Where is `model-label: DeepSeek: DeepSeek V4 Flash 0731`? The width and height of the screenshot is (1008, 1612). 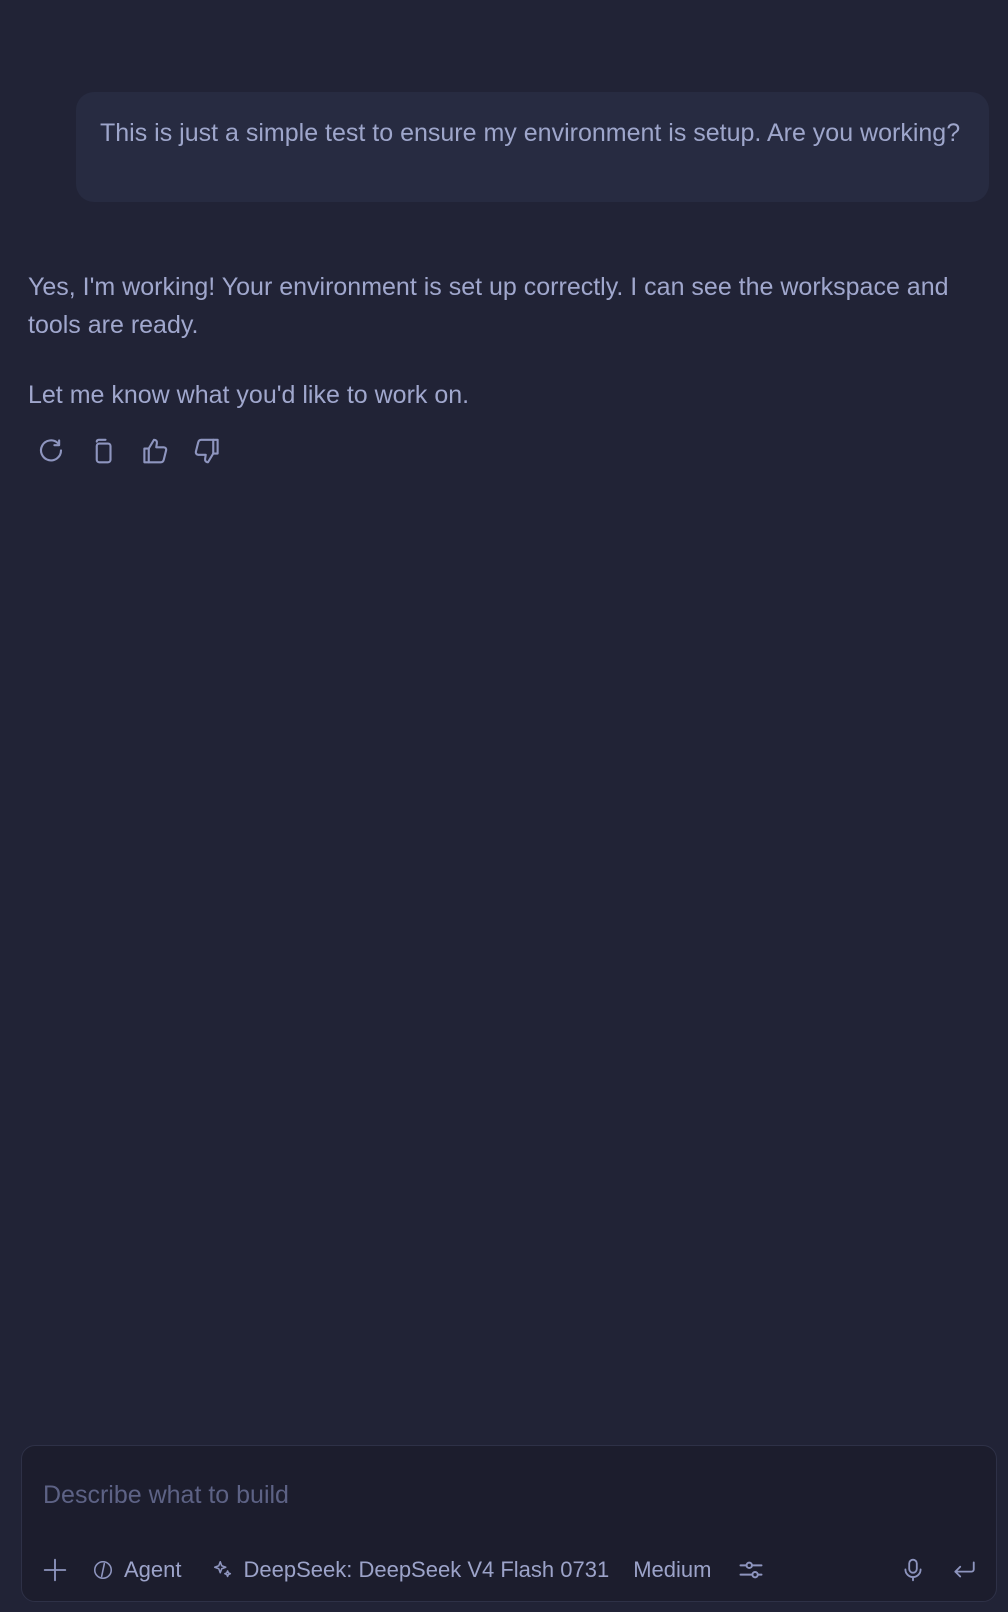
model-label: DeepSeek: DeepSeek V4 Flash 0731 is located at coordinates (426, 1569).